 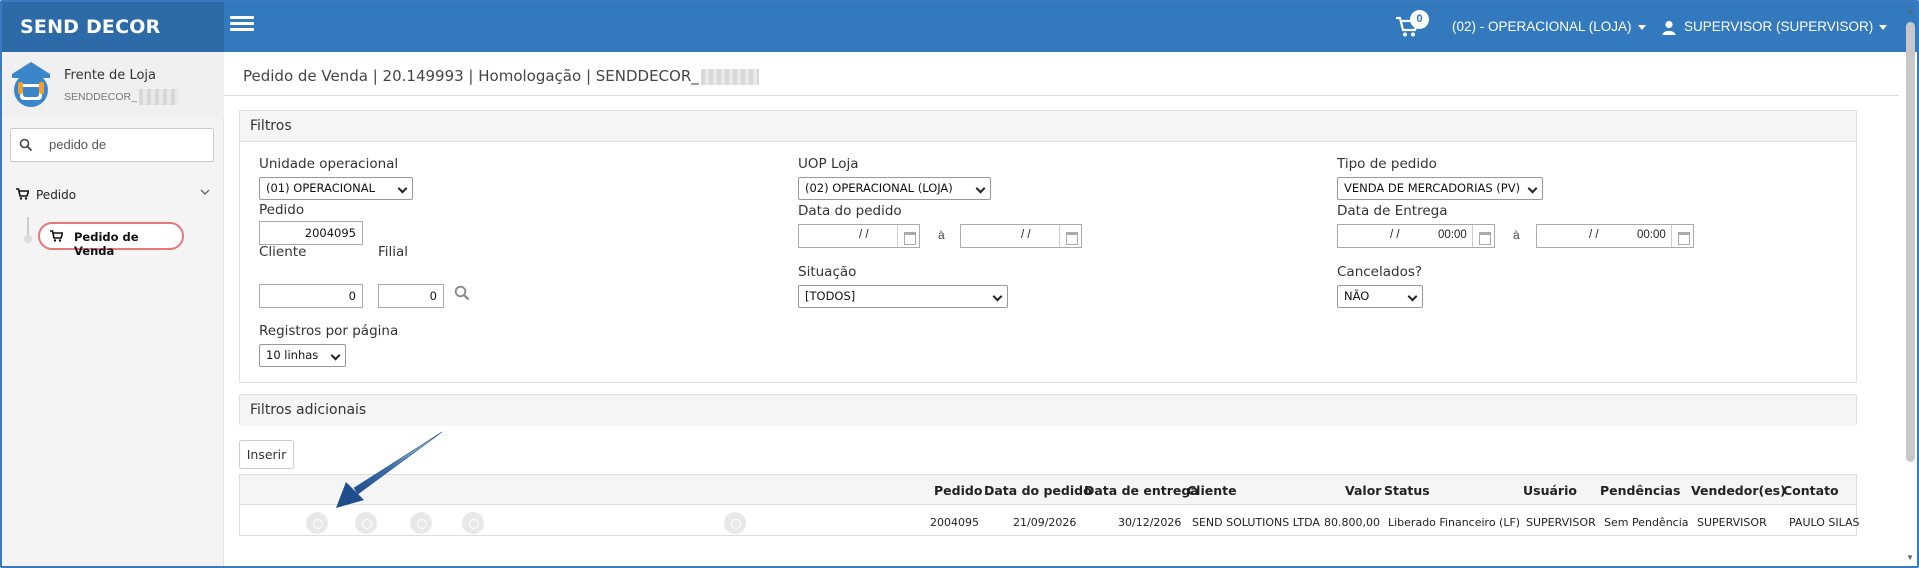 I want to click on history-icon, so click(x=366, y=523).